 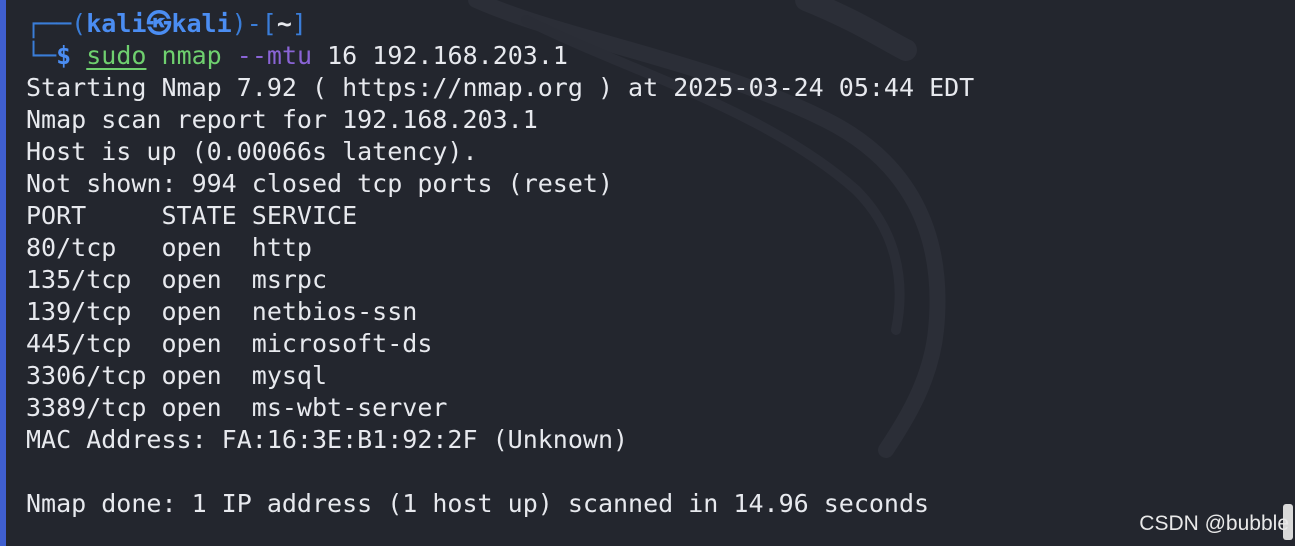 I want to click on prompt-directory: ~, so click(x=284, y=23).